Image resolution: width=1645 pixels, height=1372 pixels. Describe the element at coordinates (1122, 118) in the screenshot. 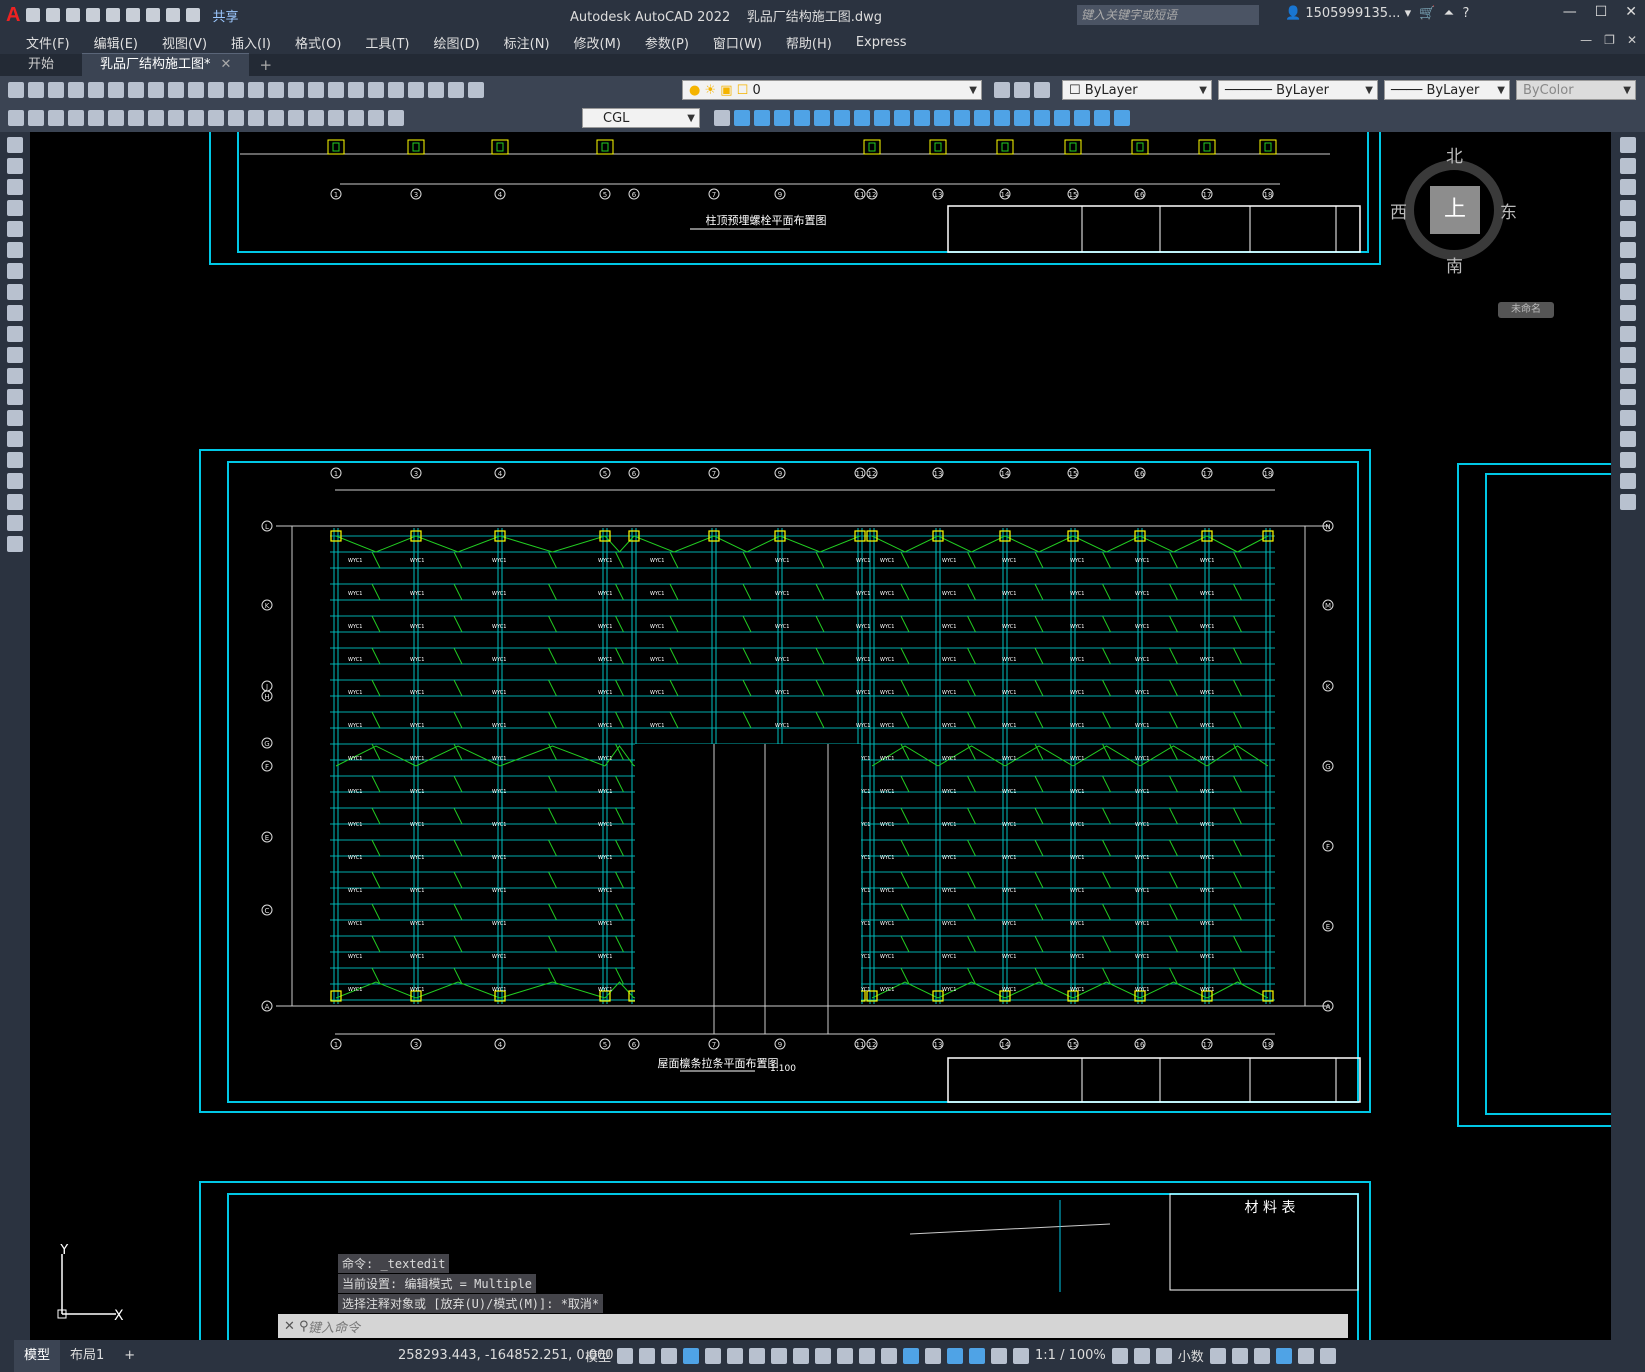

I see `3d-array-icon` at that location.